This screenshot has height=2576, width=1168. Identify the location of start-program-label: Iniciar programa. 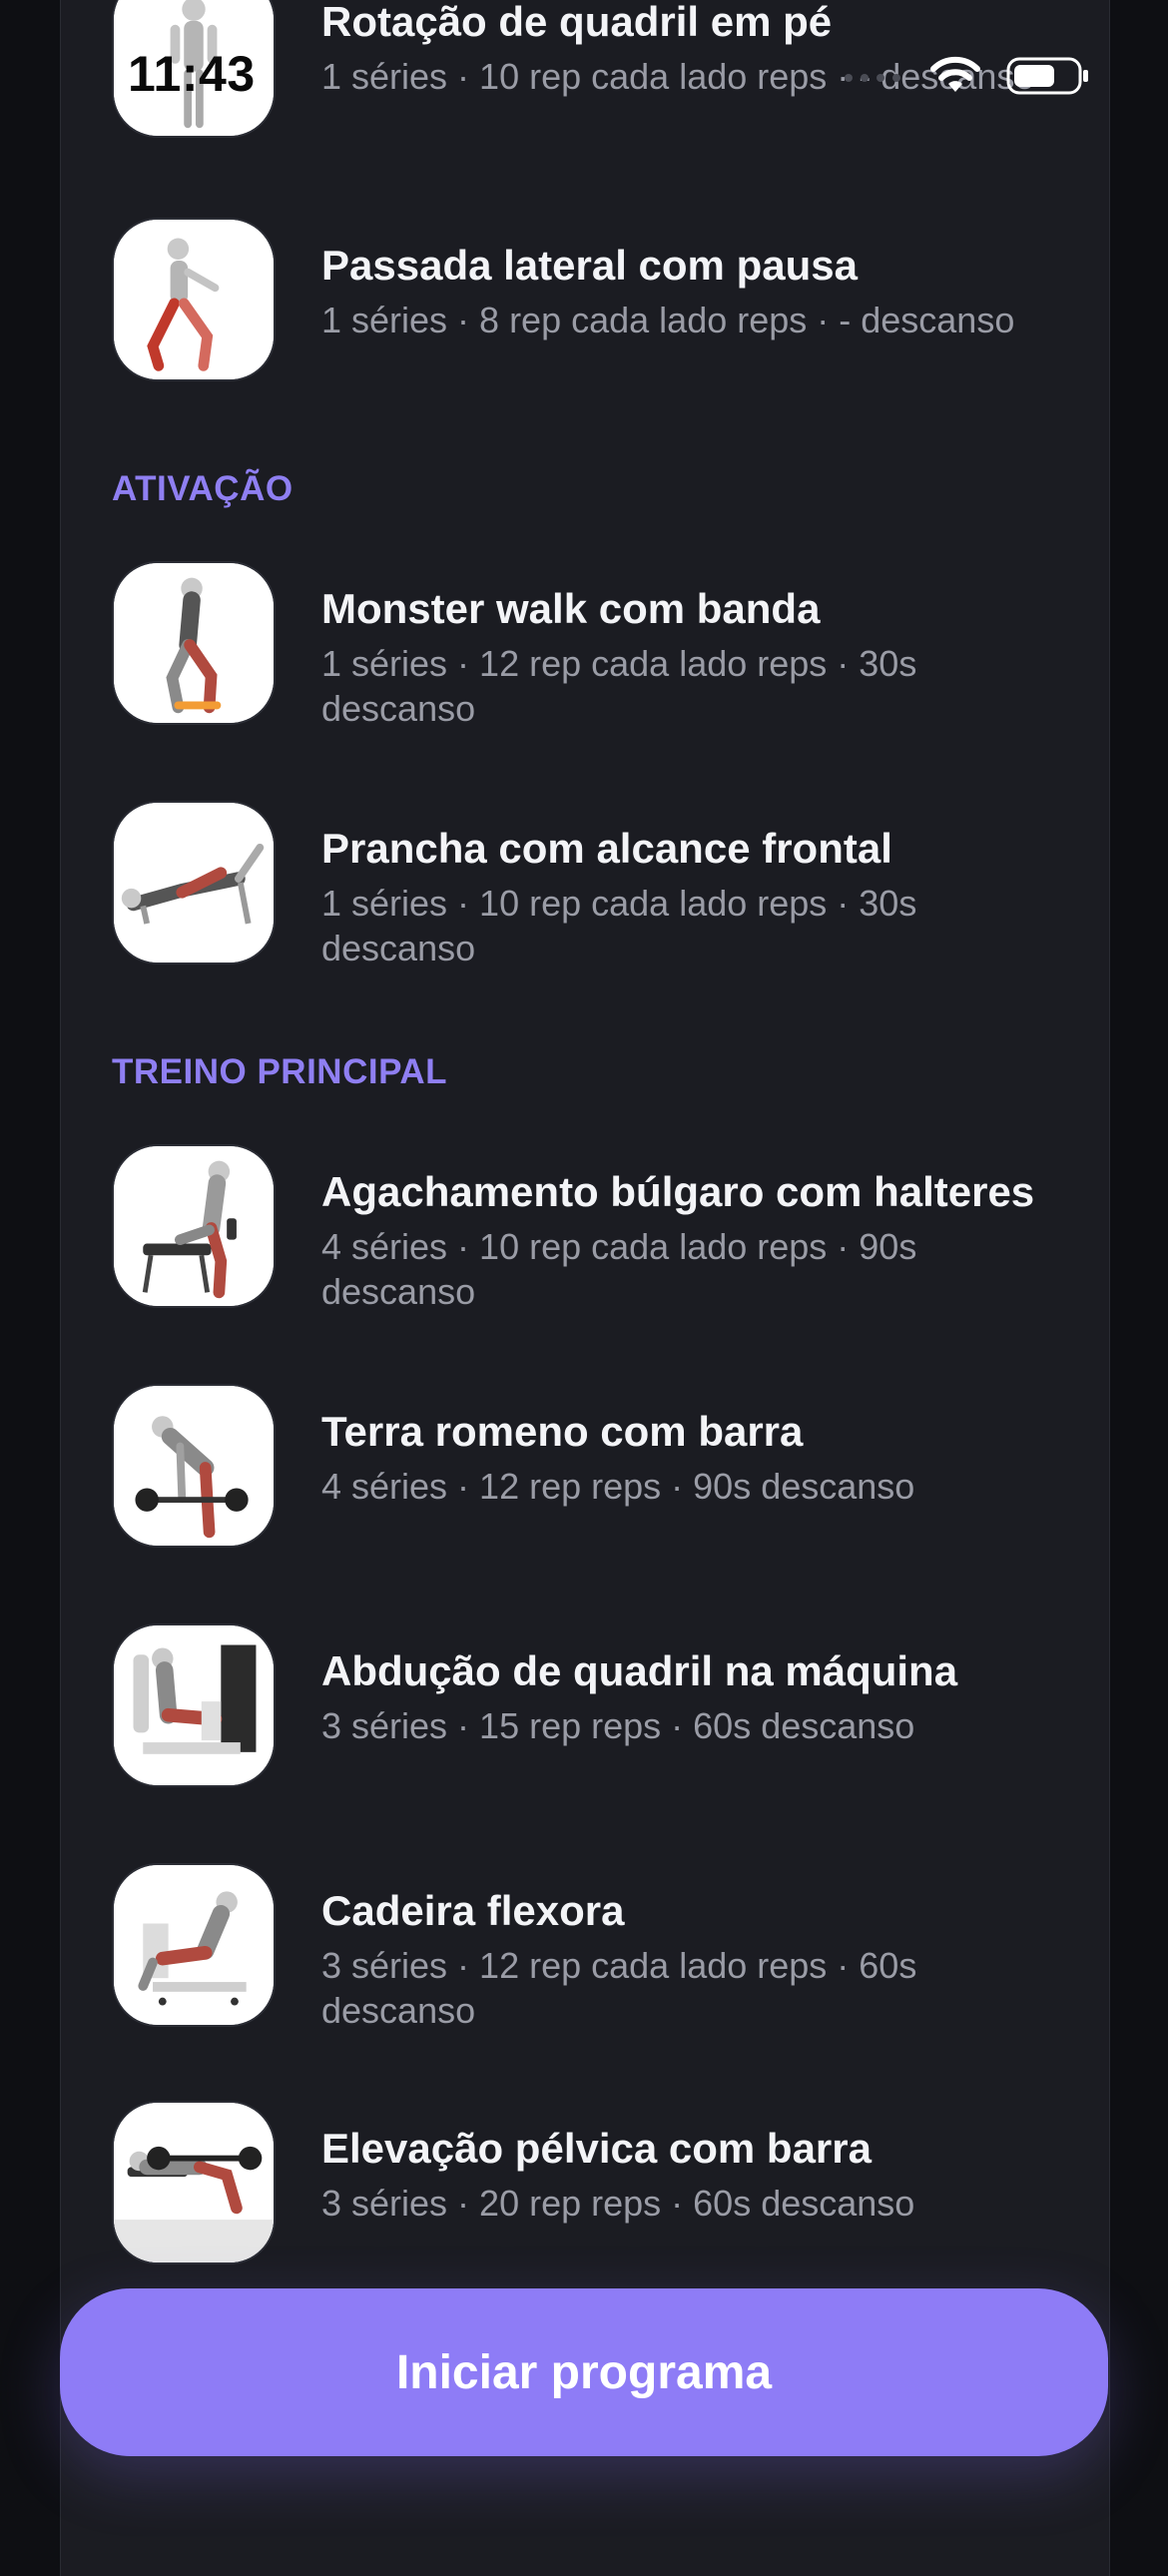
(584, 2372).